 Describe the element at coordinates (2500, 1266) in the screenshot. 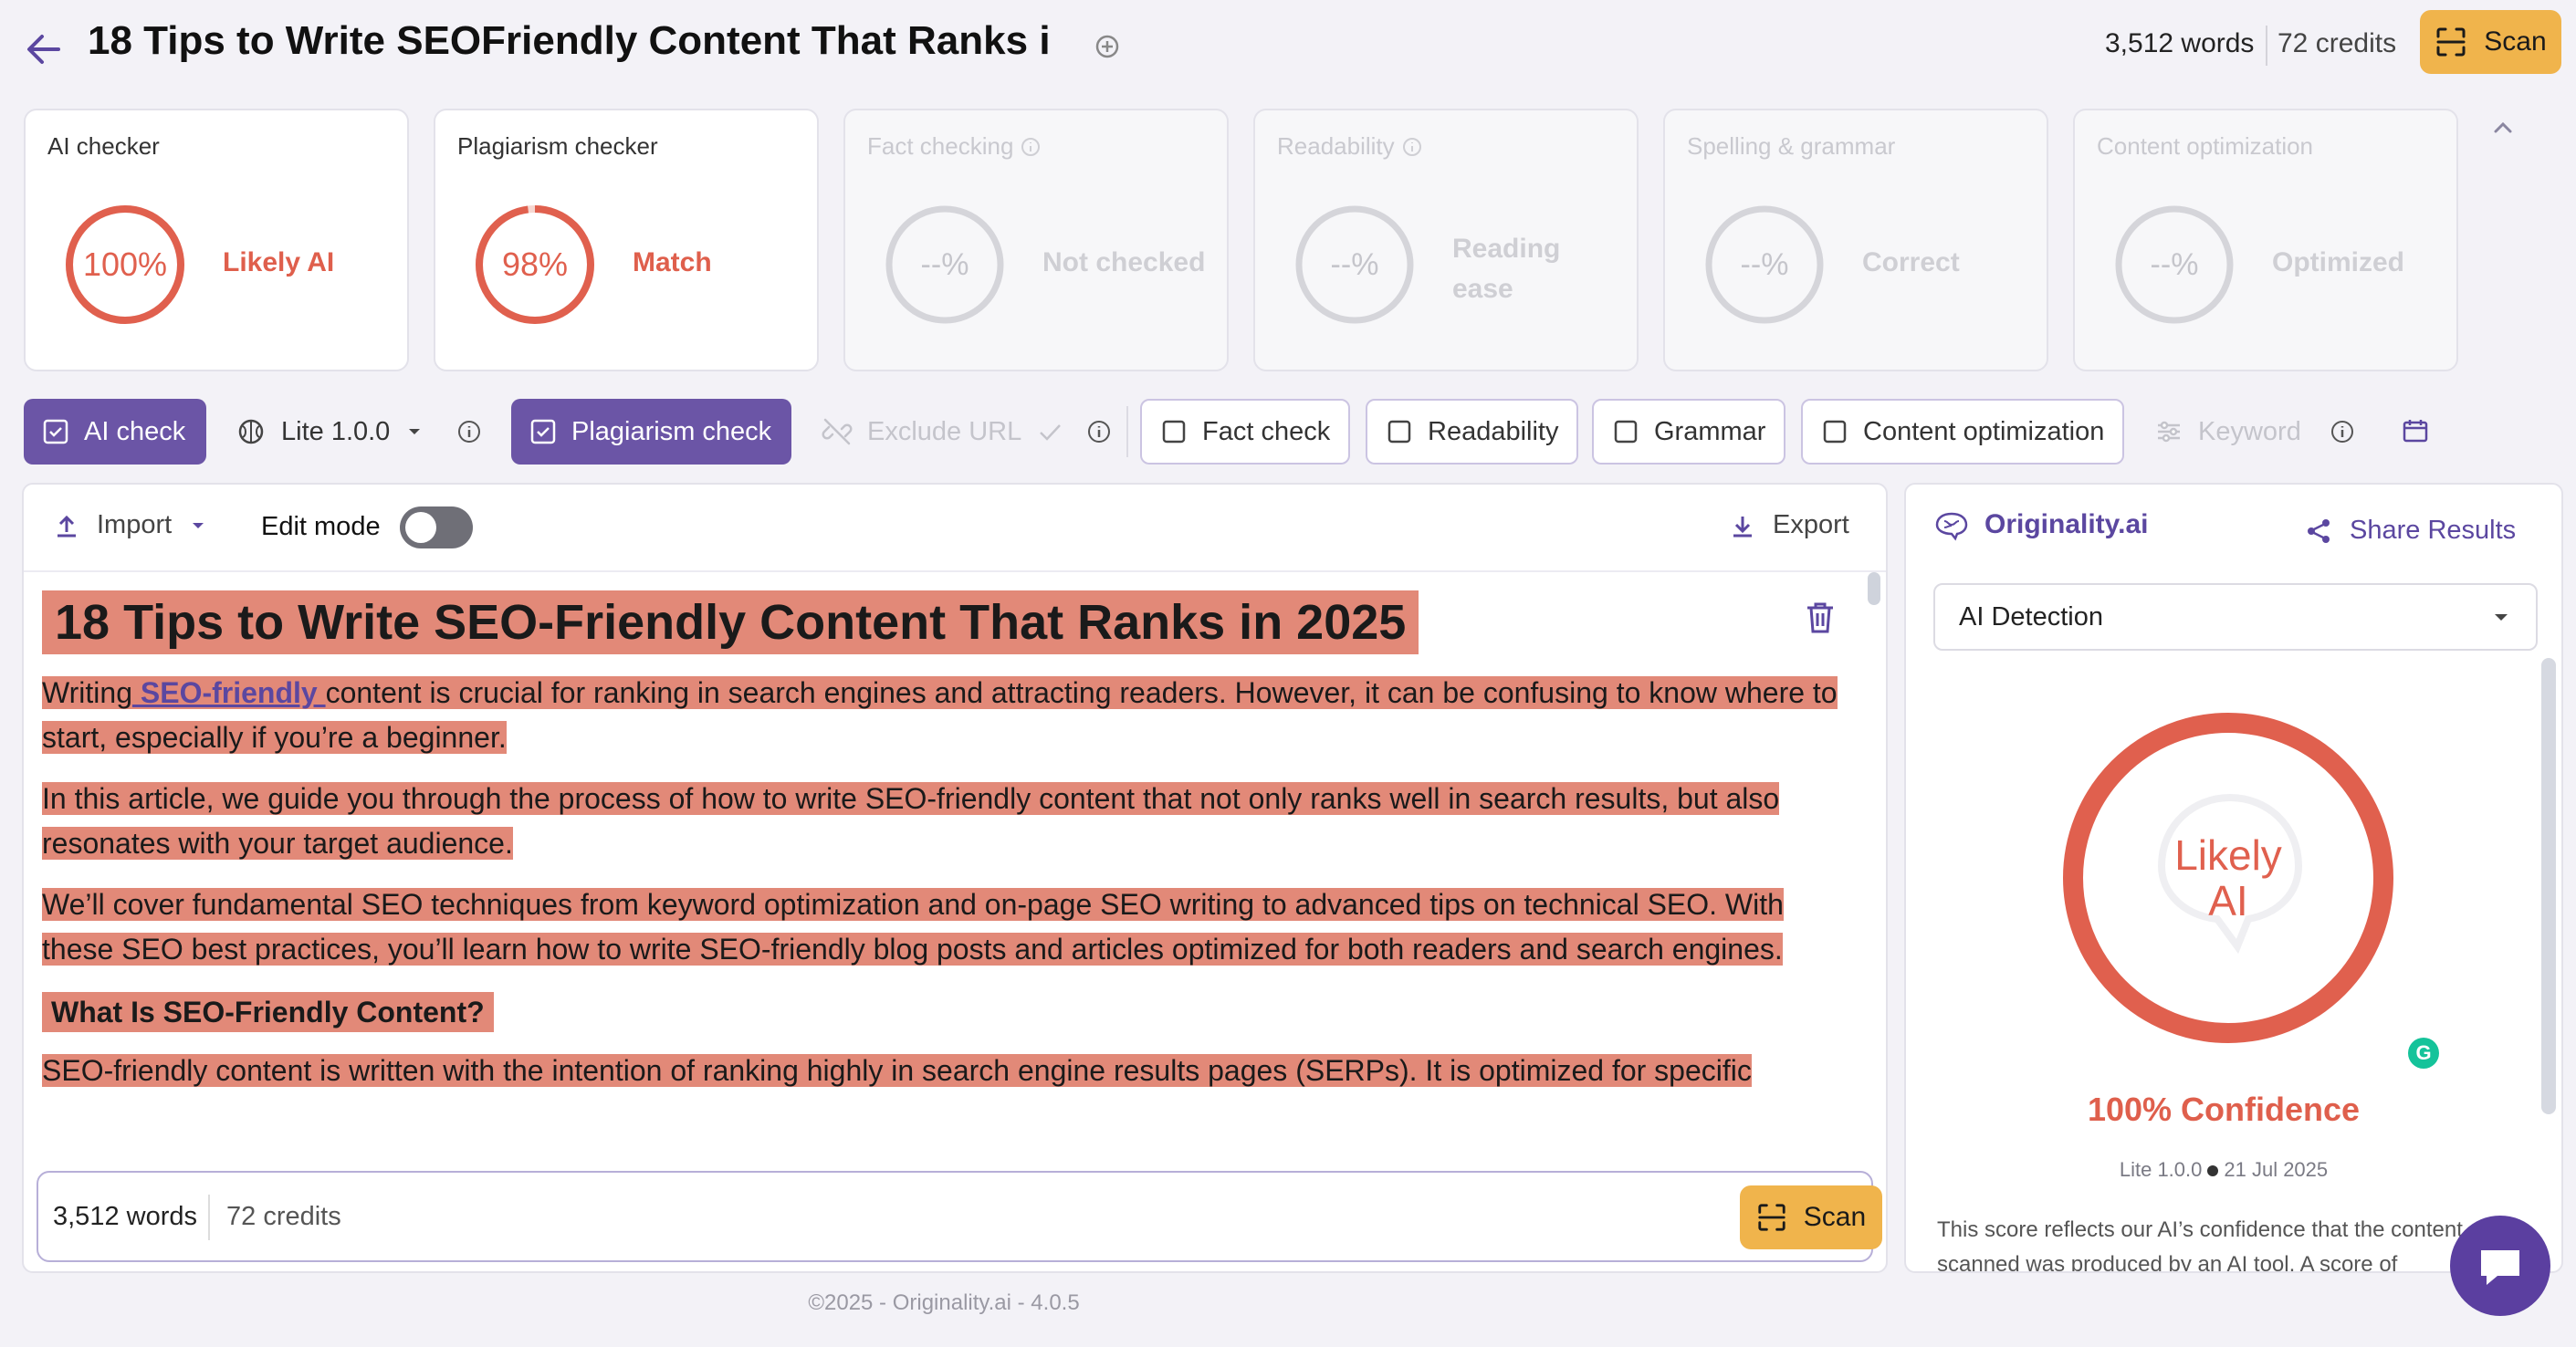

I see `chat-support-button` at that location.